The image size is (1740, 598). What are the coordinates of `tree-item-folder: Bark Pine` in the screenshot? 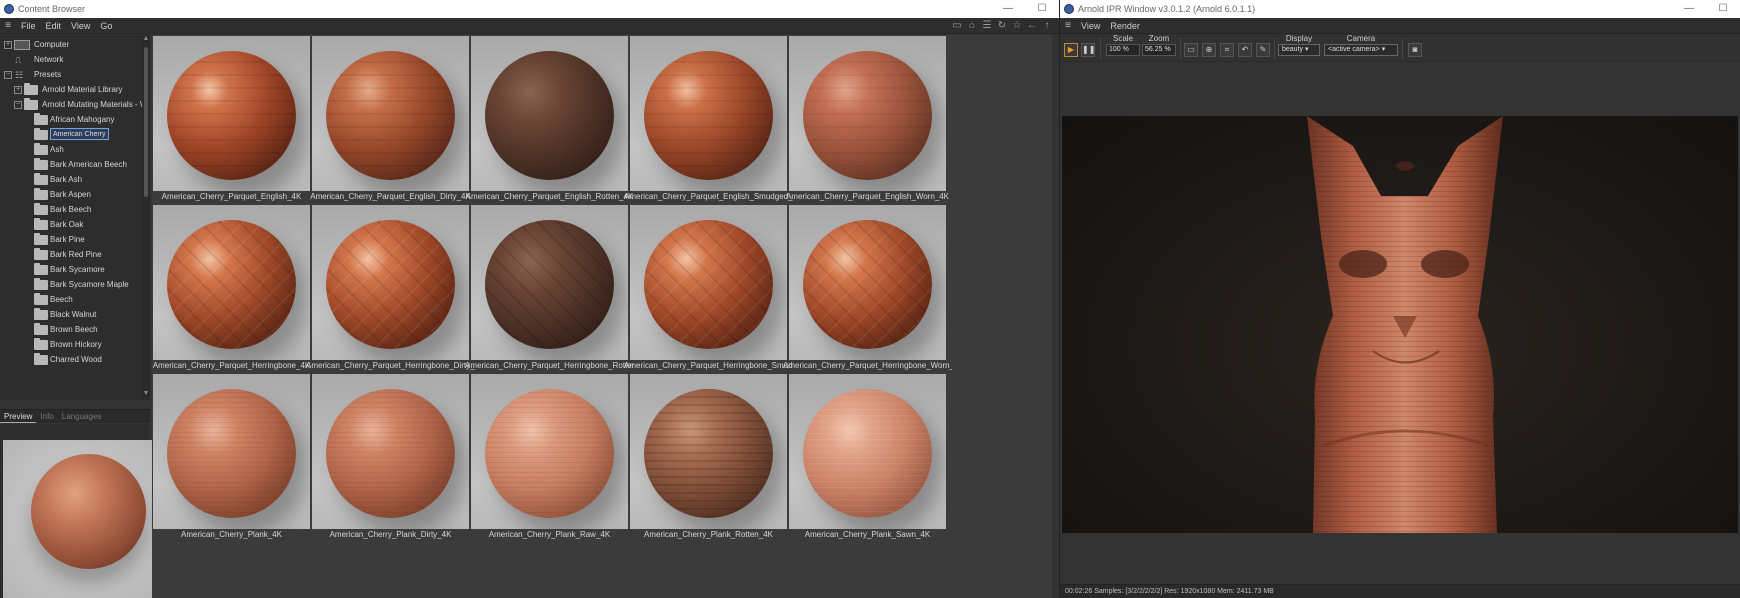 It's located at (71, 240).